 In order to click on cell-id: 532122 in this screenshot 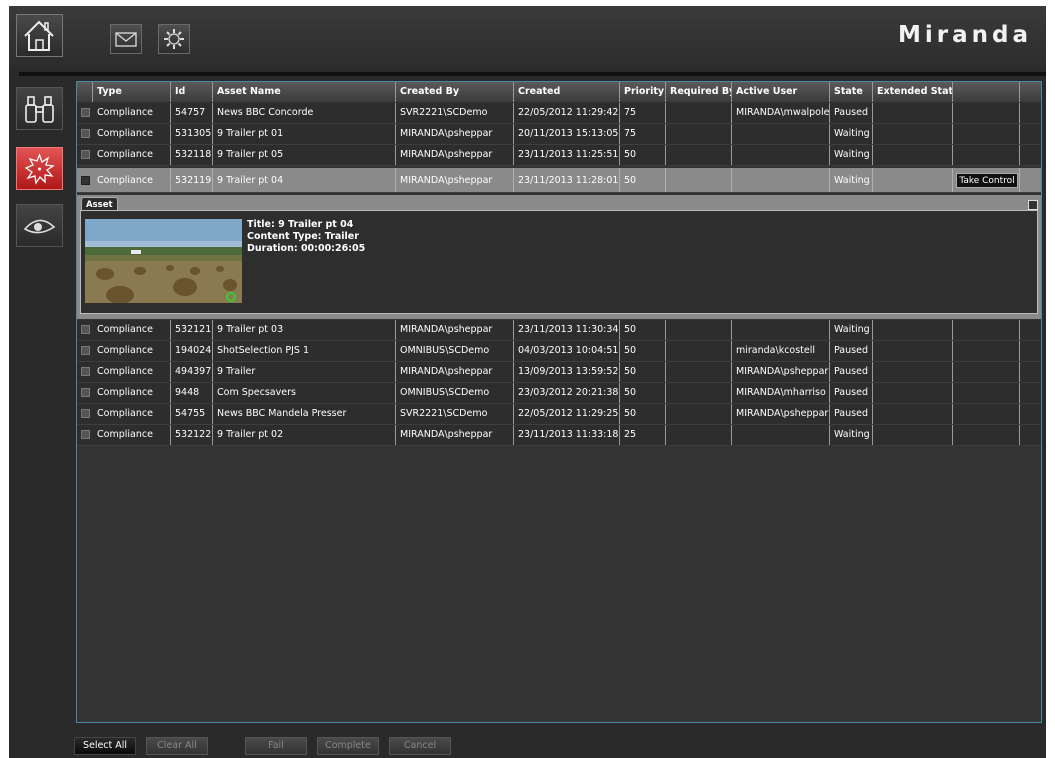, I will do `click(192, 435)`.